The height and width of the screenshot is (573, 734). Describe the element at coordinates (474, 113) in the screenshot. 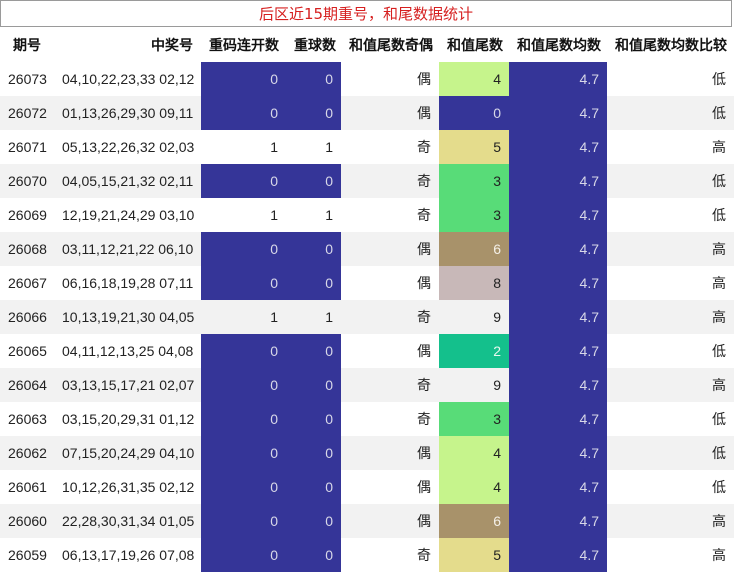

I see `cell-sum-tail: 0` at that location.